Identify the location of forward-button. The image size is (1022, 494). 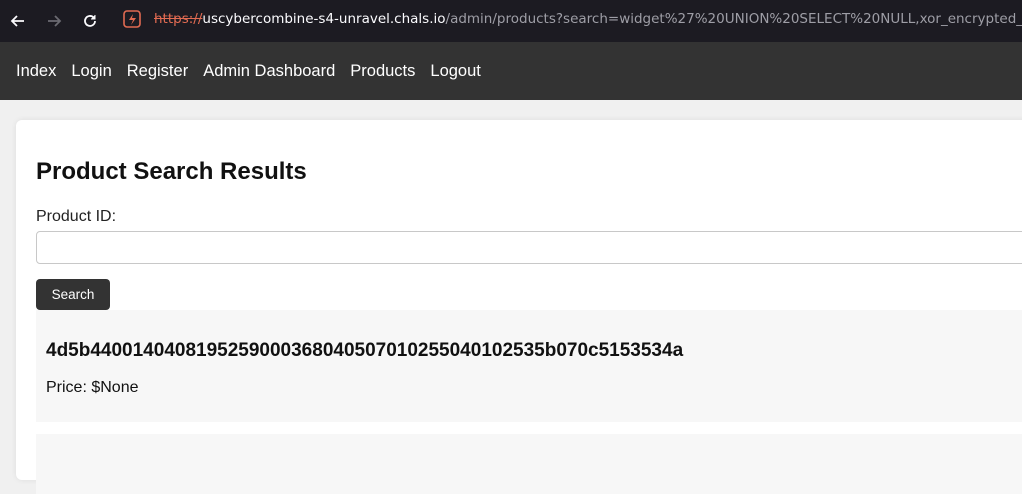
(54, 21).